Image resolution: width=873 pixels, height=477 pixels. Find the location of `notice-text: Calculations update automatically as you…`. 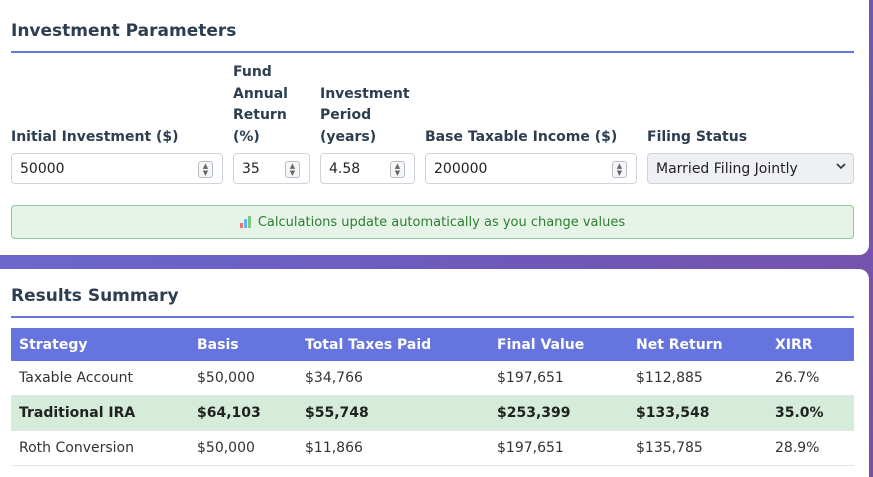

notice-text: Calculations update automatically as you… is located at coordinates (441, 222).